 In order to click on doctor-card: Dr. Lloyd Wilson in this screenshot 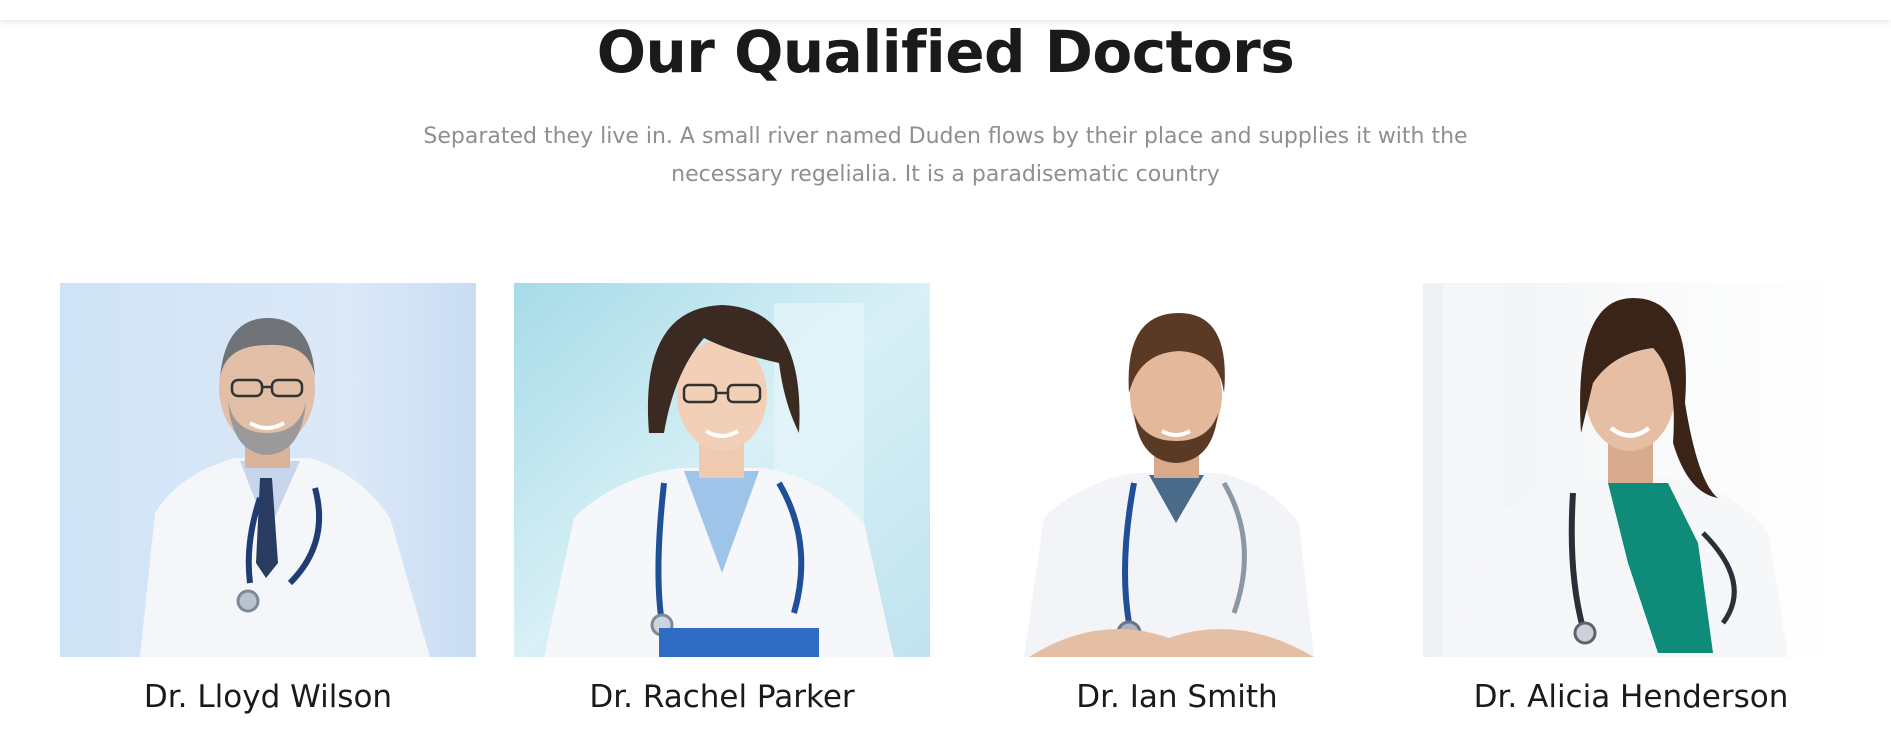, I will do `click(268, 499)`.